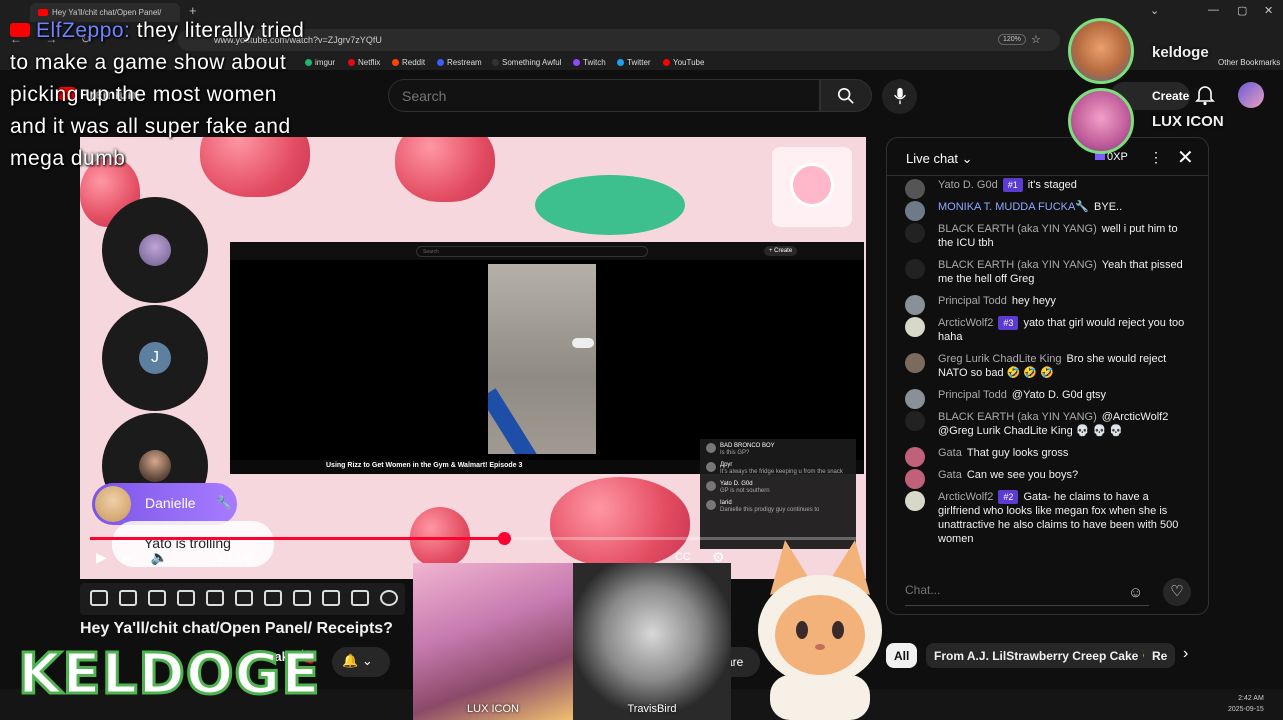 This screenshot has width=1283, height=720. What do you see at coordinates (683, 557) in the screenshot?
I see `captions-icon: CC` at bounding box center [683, 557].